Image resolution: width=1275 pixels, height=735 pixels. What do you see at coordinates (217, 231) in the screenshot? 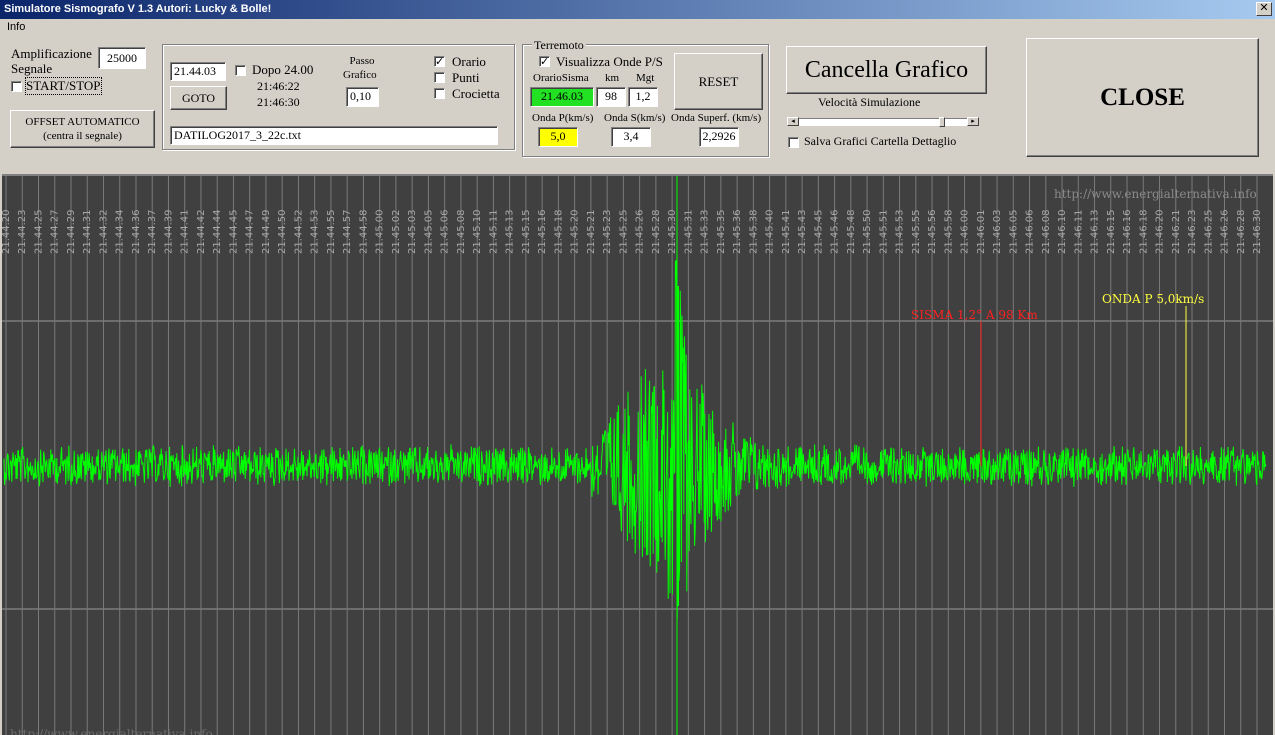
I see `time-tick-label: 21.44.44` at bounding box center [217, 231].